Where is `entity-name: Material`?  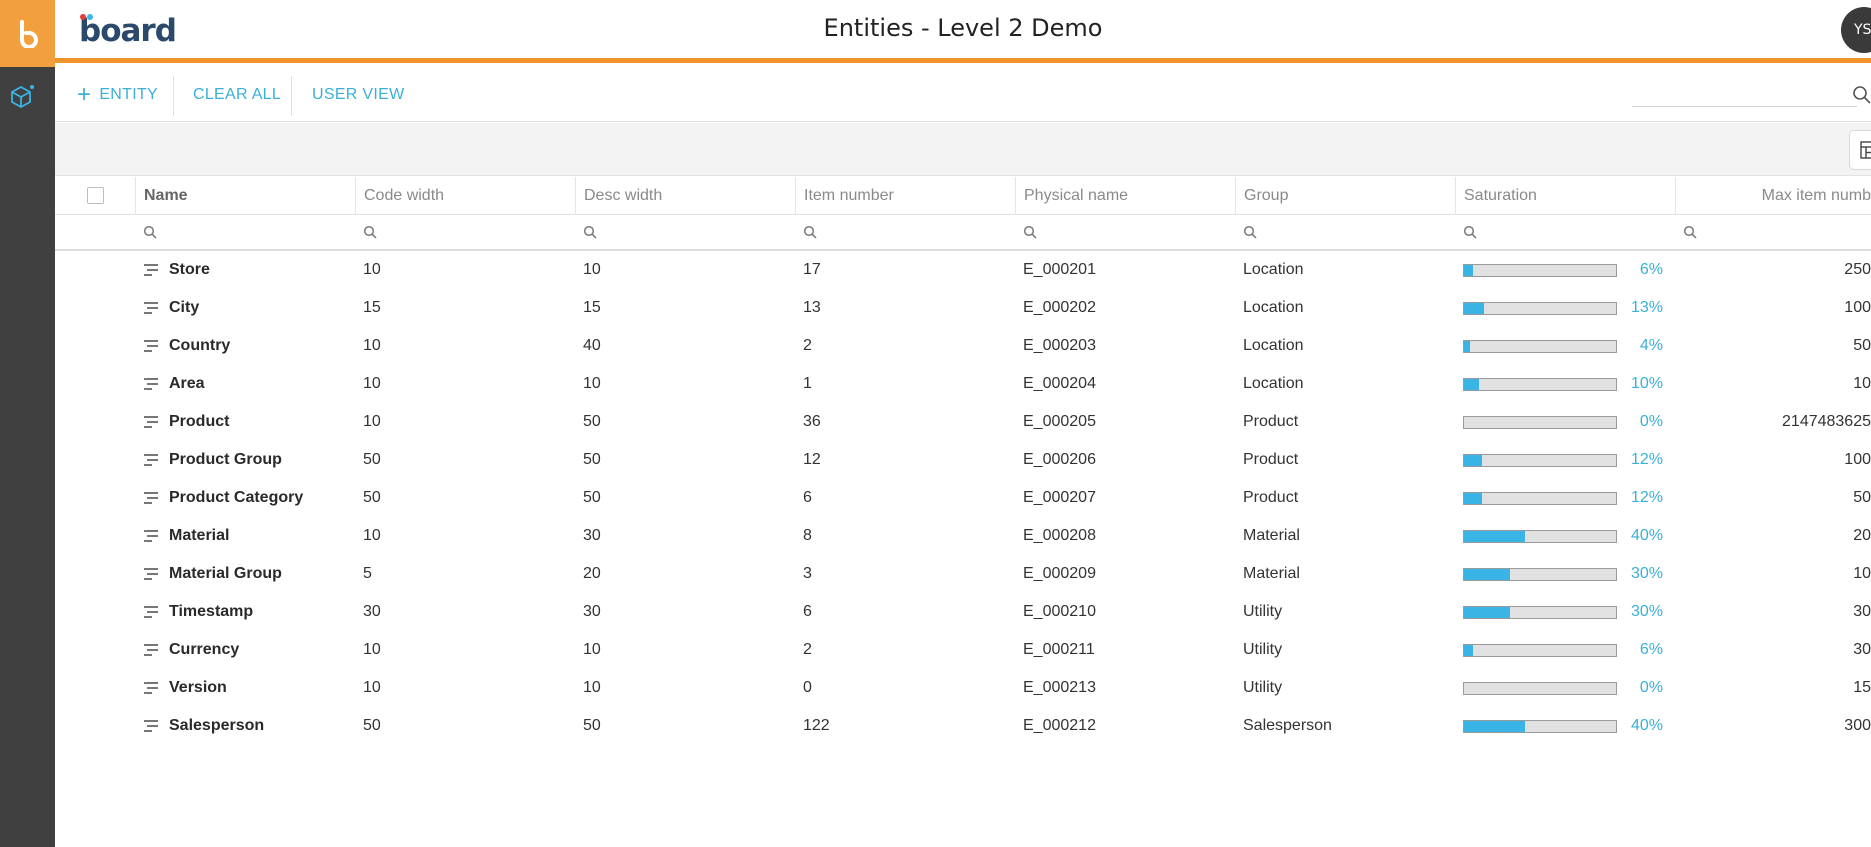
entity-name: Material is located at coordinates (199, 535).